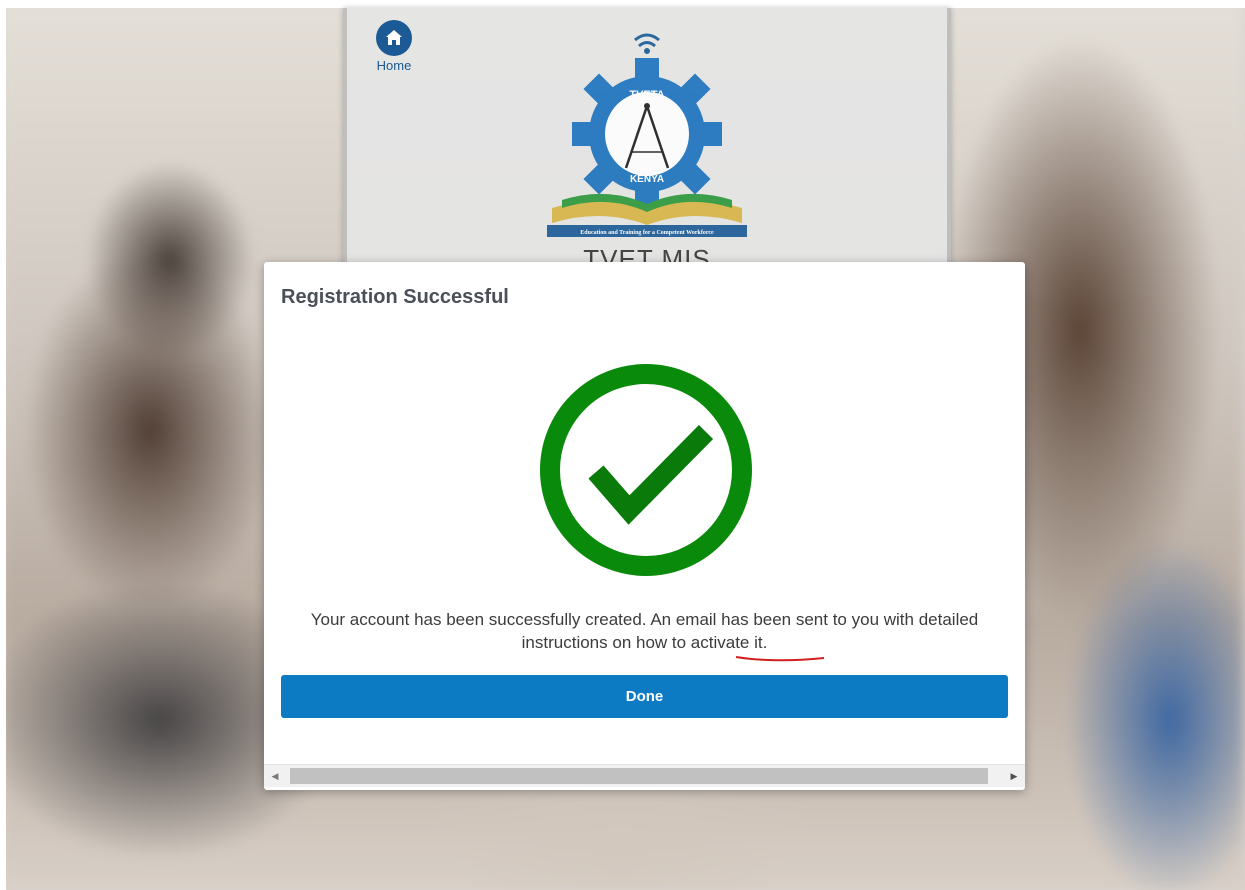 This screenshot has width=1245, height=890. I want to click on logo-bottom-text: KENYA, so click(647, 179).